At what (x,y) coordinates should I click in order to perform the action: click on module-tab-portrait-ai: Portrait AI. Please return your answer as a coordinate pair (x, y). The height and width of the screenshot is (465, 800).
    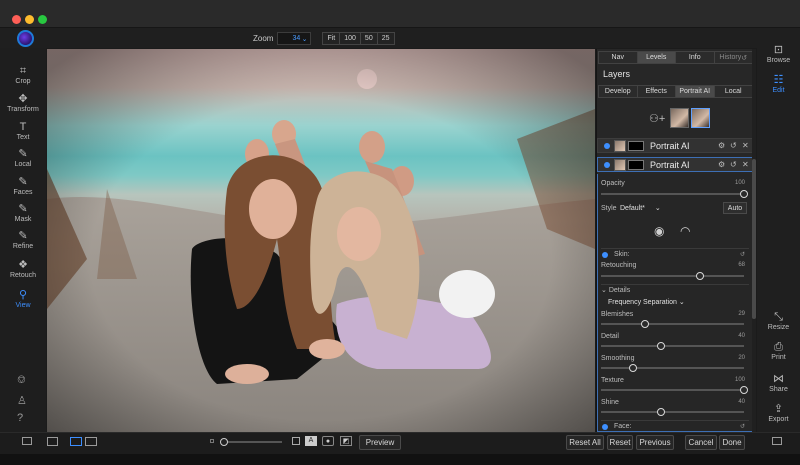
    Looking at the image, I should click on (695, 91).